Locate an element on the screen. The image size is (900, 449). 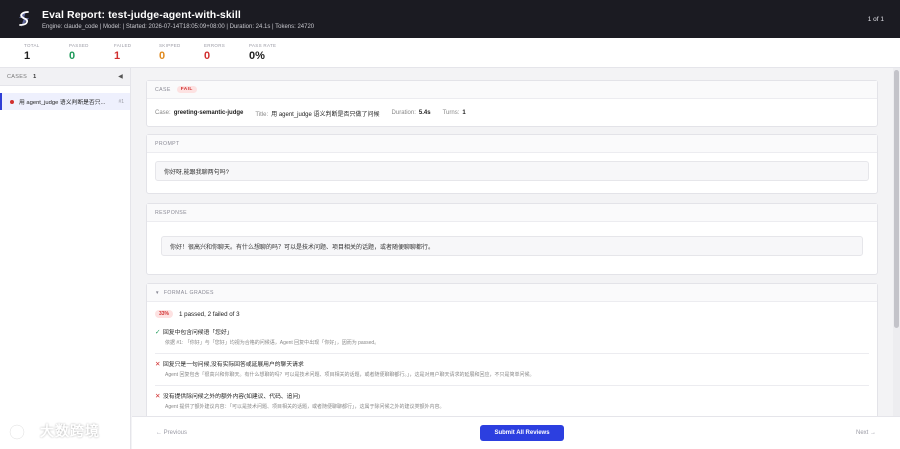
collapse-toggle-icon: ▼ is located at coordinates (157, 292).